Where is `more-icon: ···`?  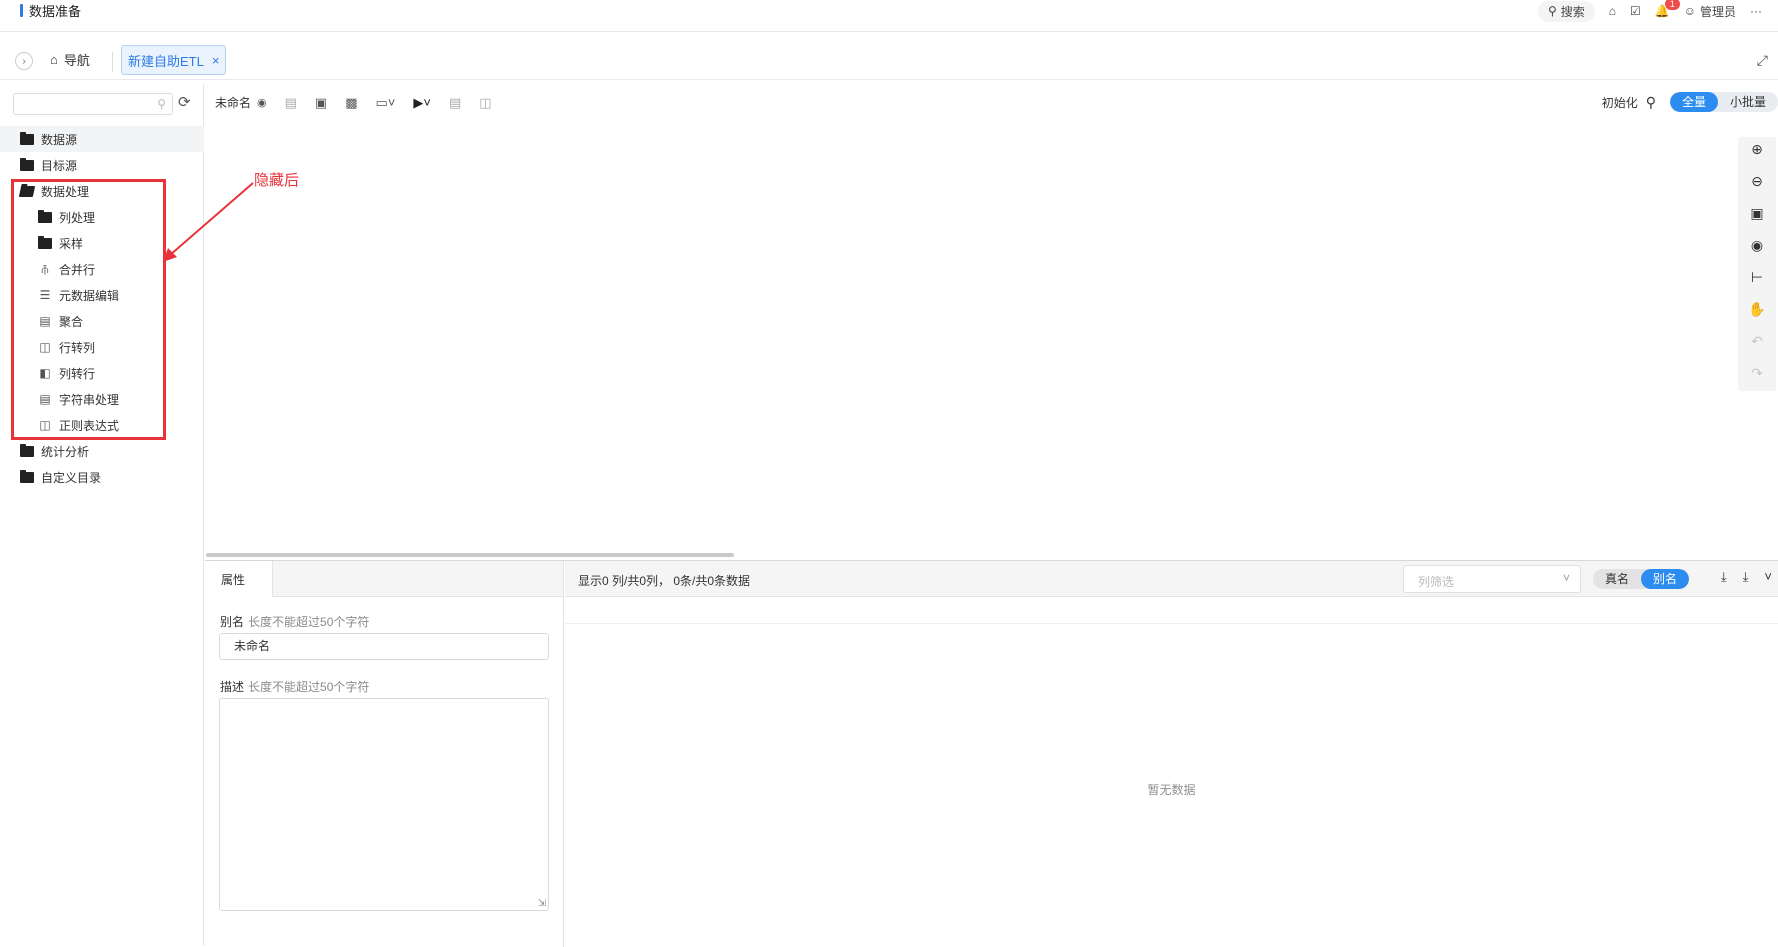 more-icon: ··· is located at coordinates (1756, 11).